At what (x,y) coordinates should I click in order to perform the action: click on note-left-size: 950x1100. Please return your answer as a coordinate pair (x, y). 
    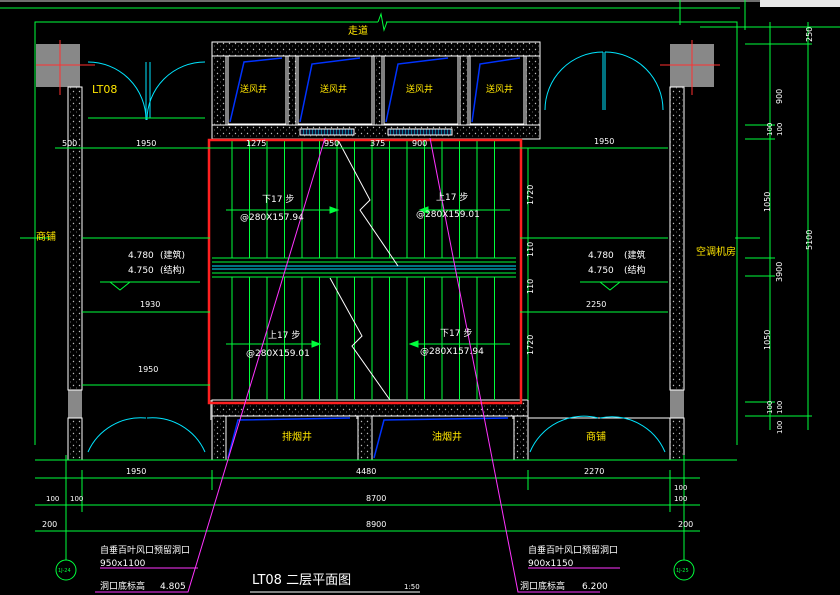
    Looking at the image, I should click on (123, 564).